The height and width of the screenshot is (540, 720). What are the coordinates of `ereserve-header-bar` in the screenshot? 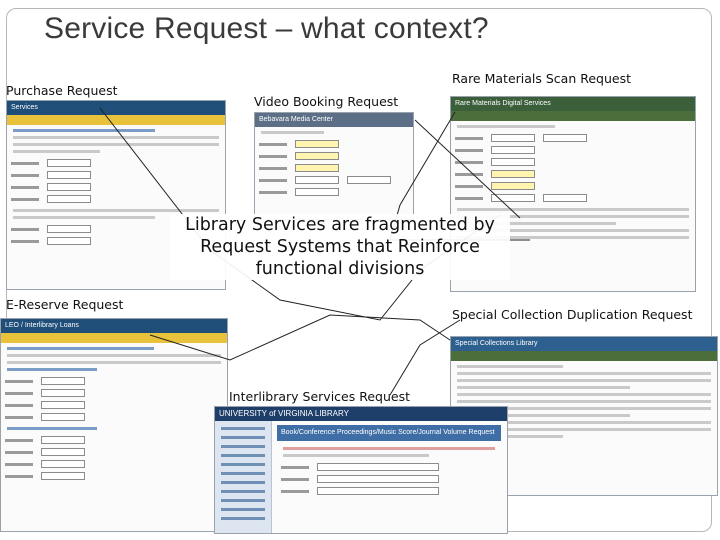 It's located at (114, 338).